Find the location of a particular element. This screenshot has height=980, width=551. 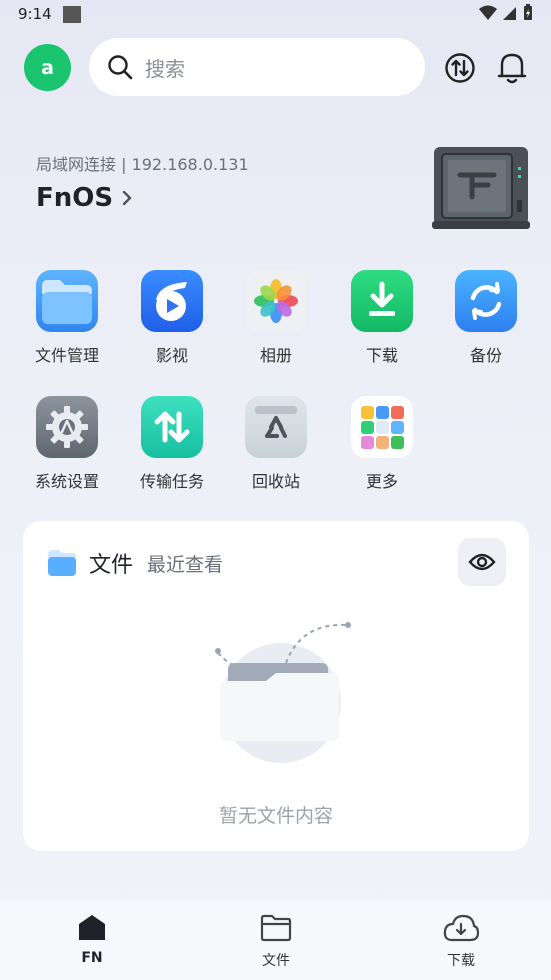

app-label: 回收站 is located at coordinates (275, 481).